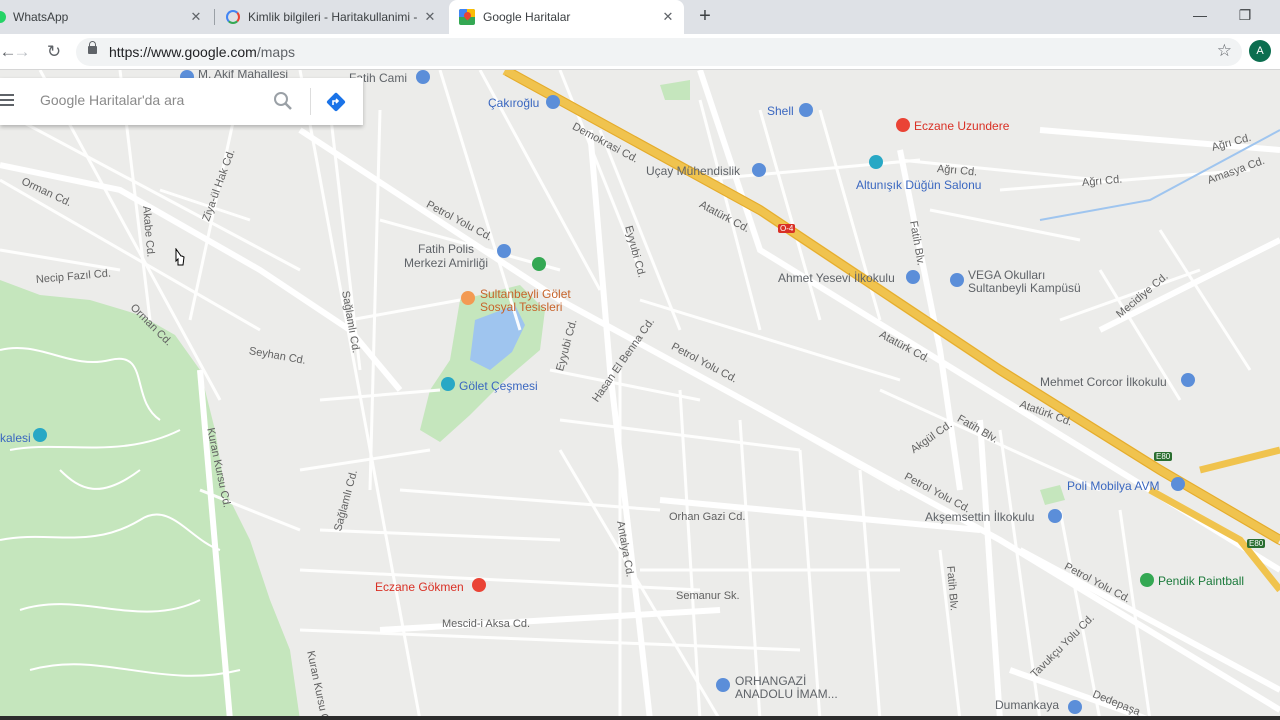 The height and width of the screenshot is (720, 1280). What do you see at coordinates (1103, 382) in the screenshot?
I see `place-label: Mehmet Corcor İlkokulu` at bounding box center [1103, 382].